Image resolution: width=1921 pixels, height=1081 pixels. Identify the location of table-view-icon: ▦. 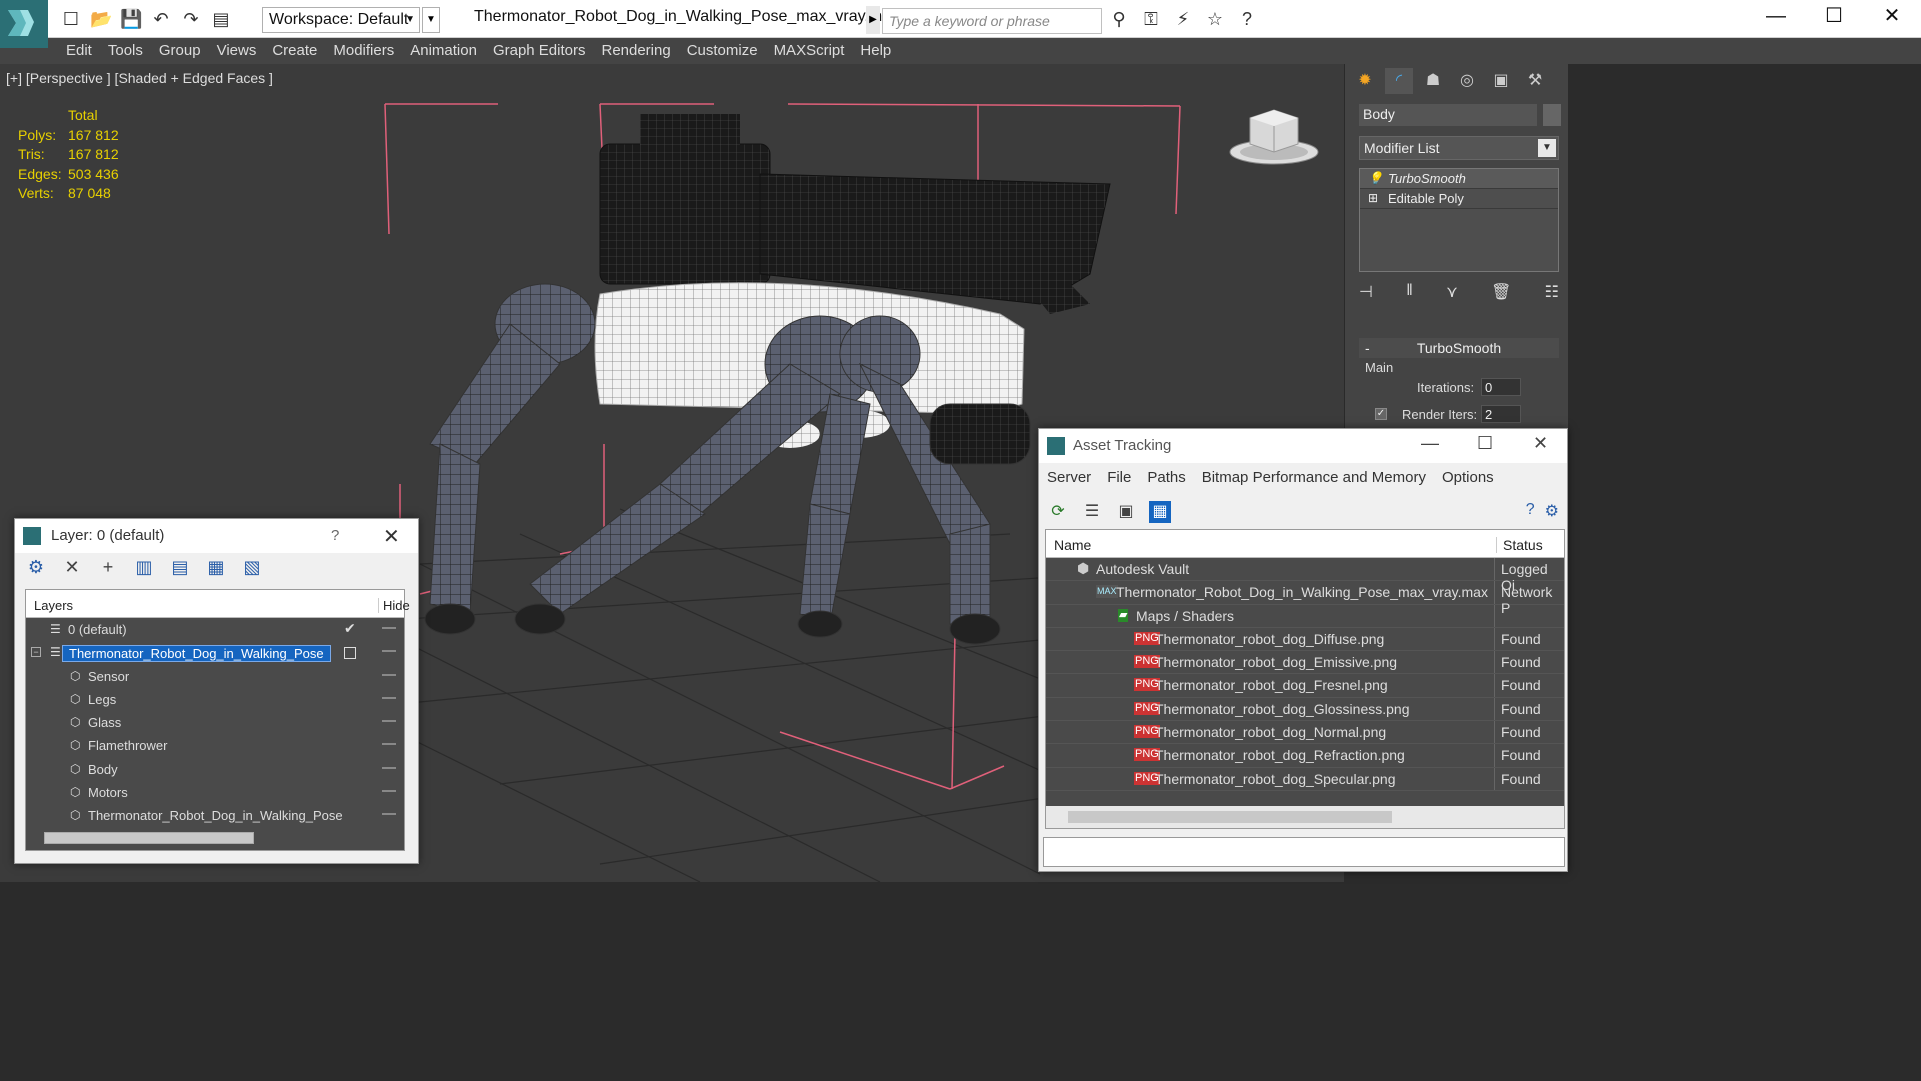
(1160, 512).